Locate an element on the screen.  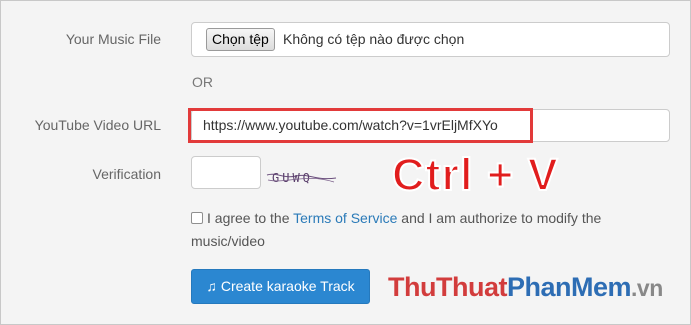
watermark-logo: ThuThuatPhanMem.vn is located at coordinates (525, 287).